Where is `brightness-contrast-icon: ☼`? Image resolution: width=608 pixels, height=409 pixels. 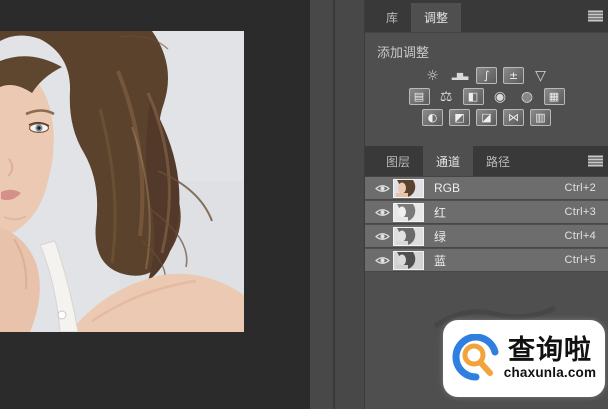
brightness-contrast-icon: ☼ is located at coordinates (432, 75).